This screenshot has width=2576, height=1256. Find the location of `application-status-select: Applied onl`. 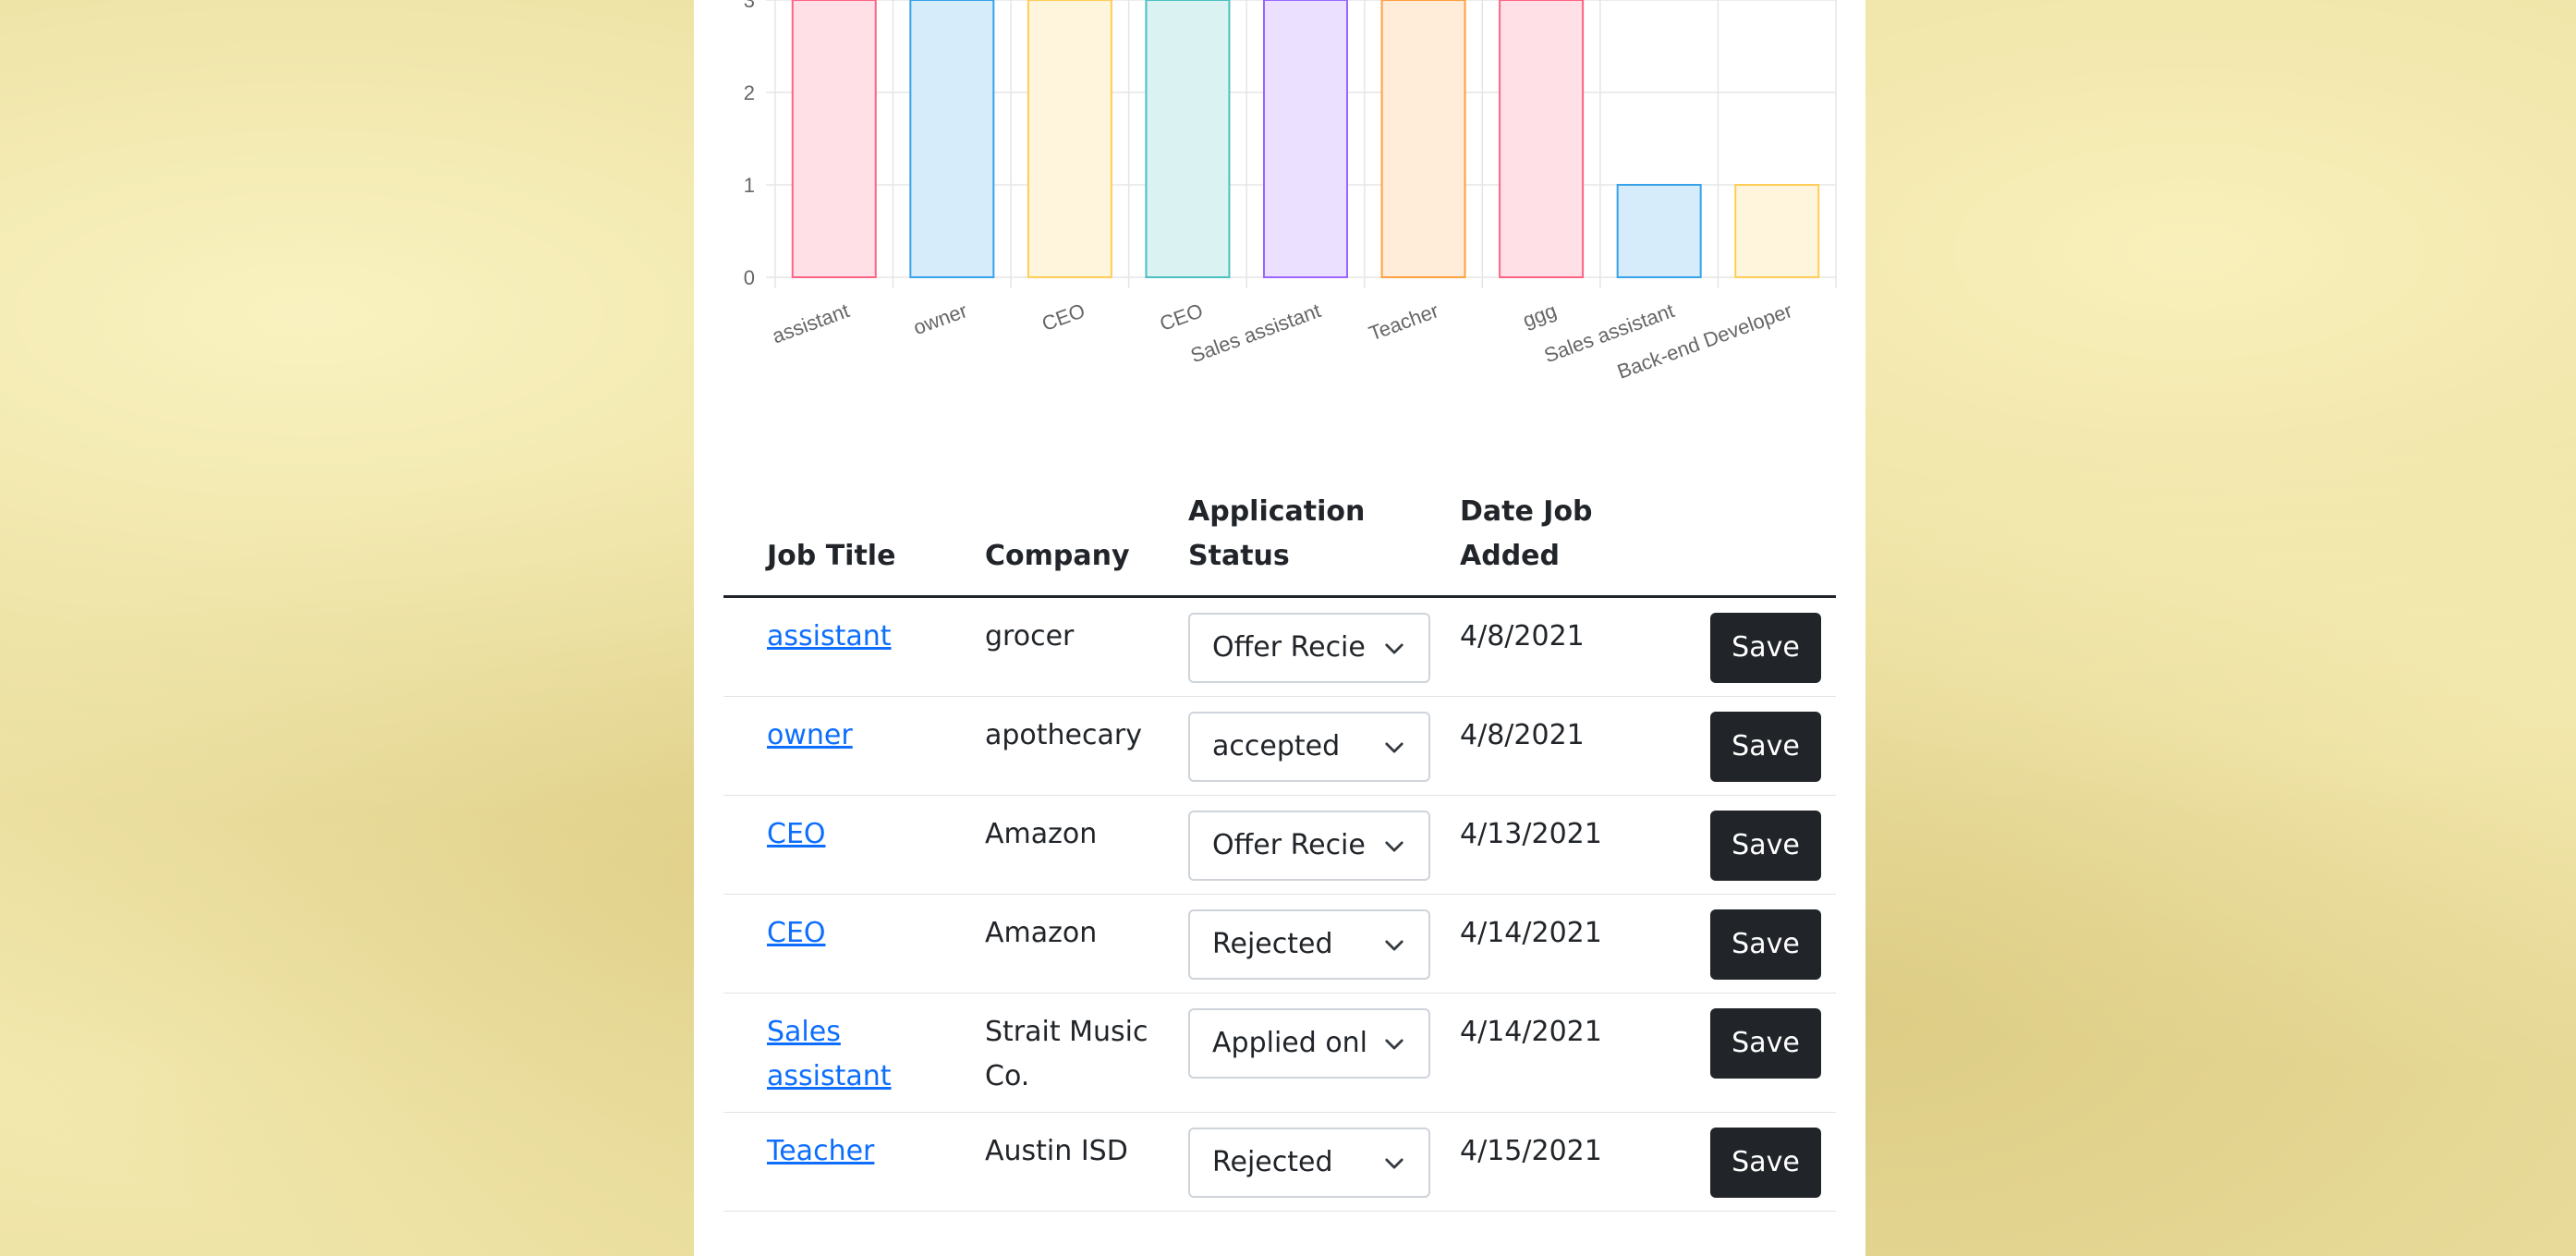

application-status-select: Applied onl is located at coordinates (1309, 1044).